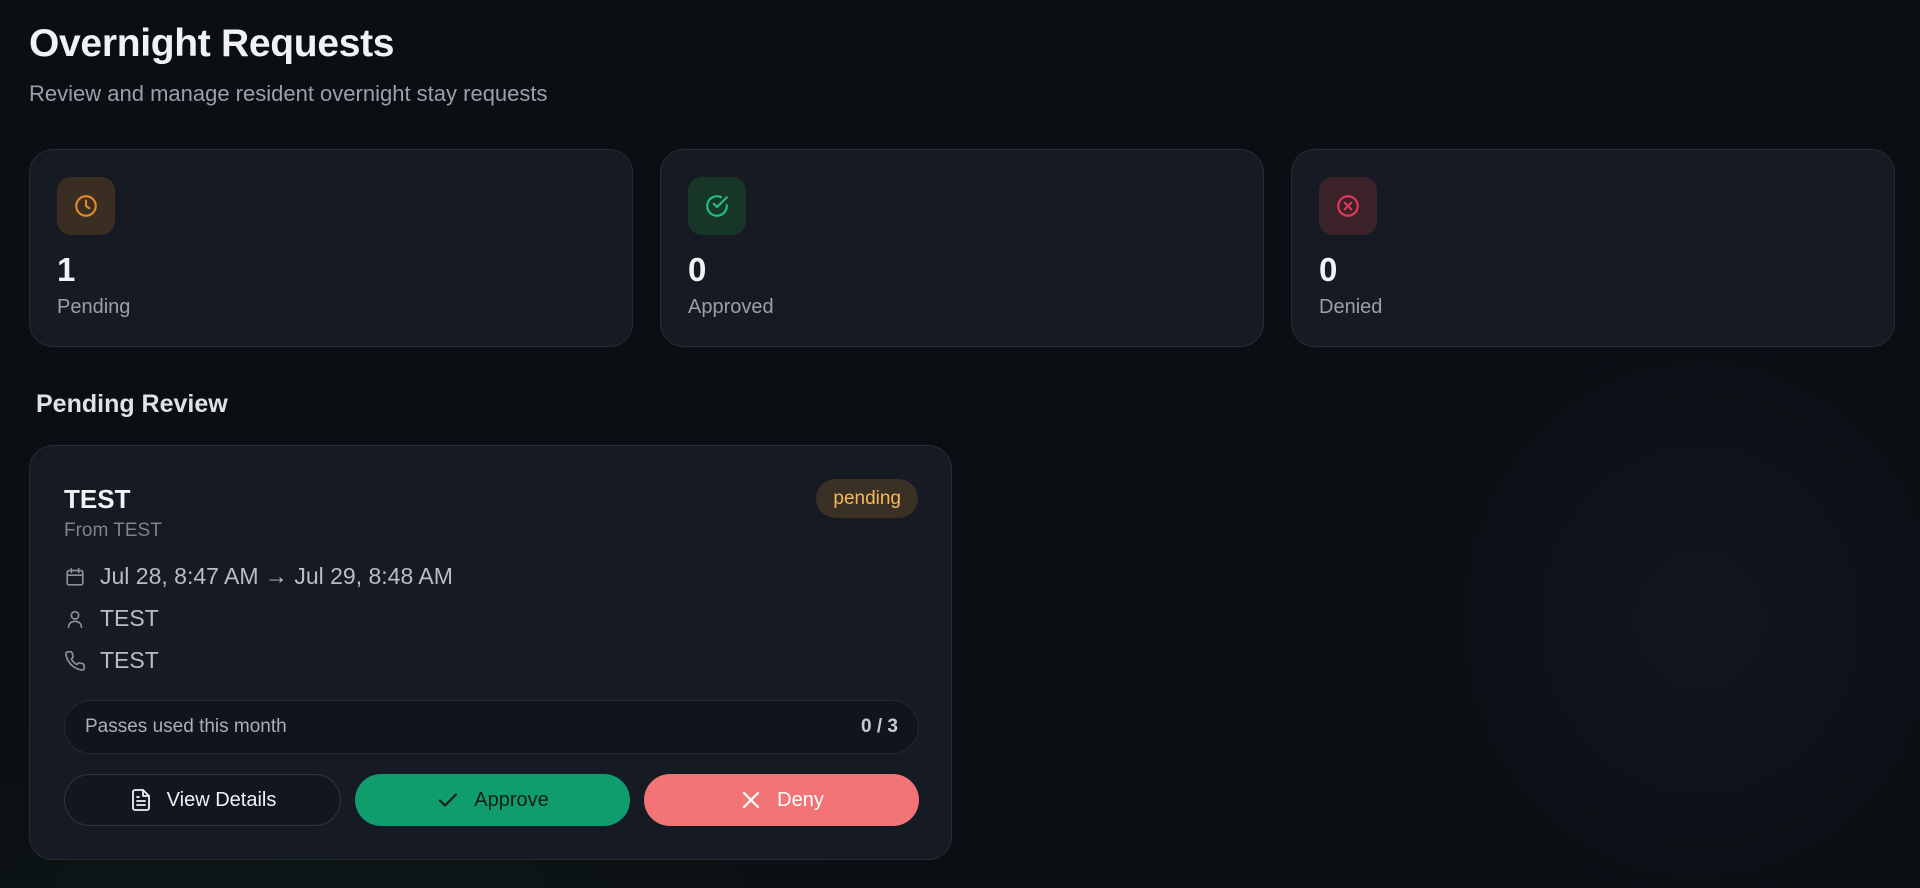 This screenshot has width=1920, height=888. What do you see at coordinates (66, 269) in the screenshot?
I see `stat-value: 1` at bounding box center [66, 269].